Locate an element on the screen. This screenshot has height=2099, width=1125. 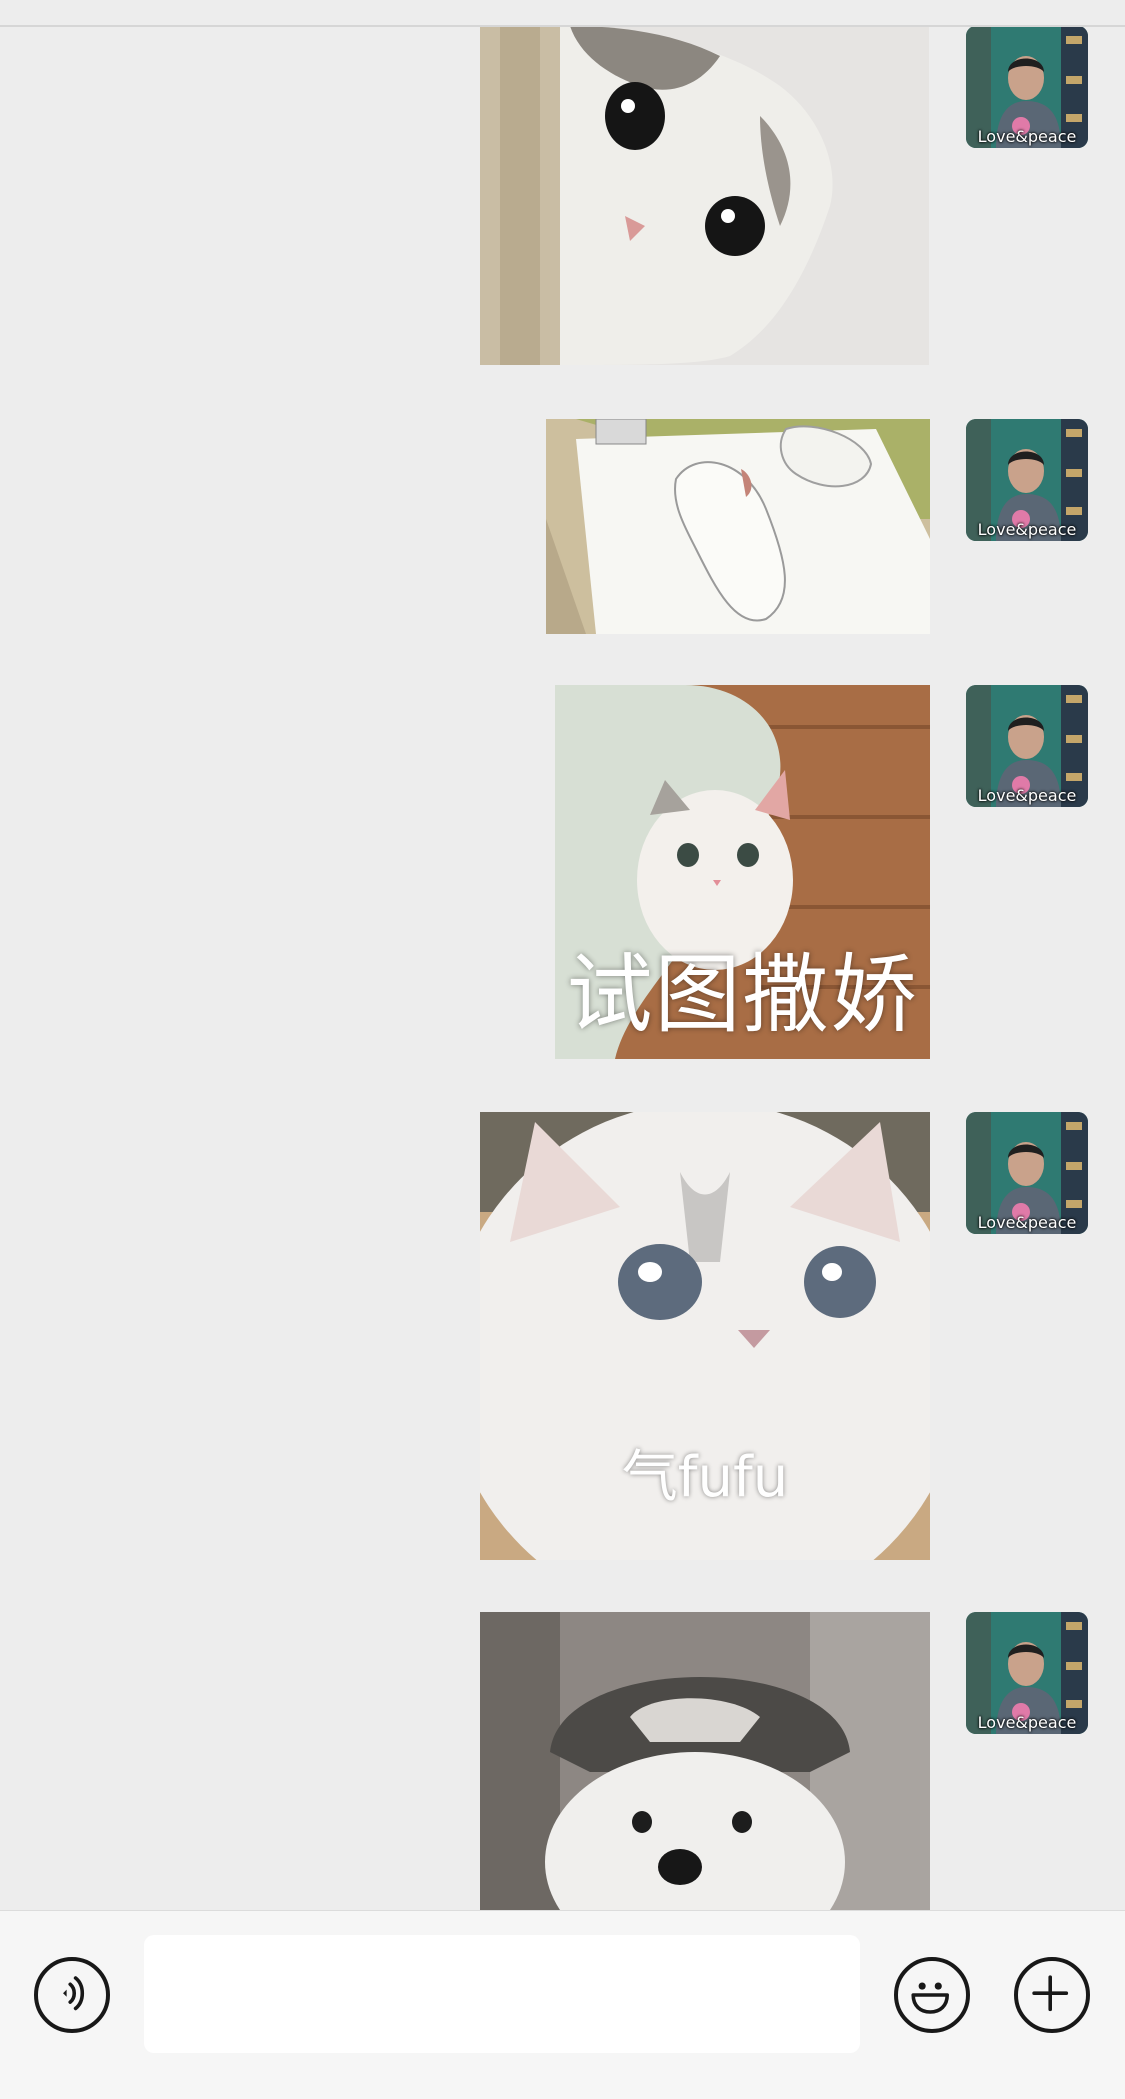
plus-icon is located at coordinates (1050, 1993).